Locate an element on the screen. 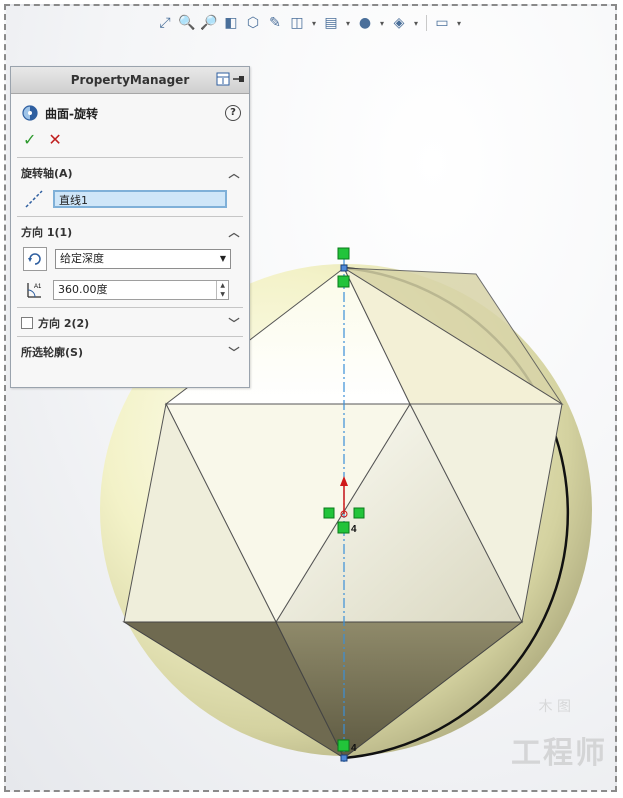 The height and width of the screenshot is (798, 623). contours-section-header: 所选轮廓(S) ﹀ is located at coordinates (130, 351).